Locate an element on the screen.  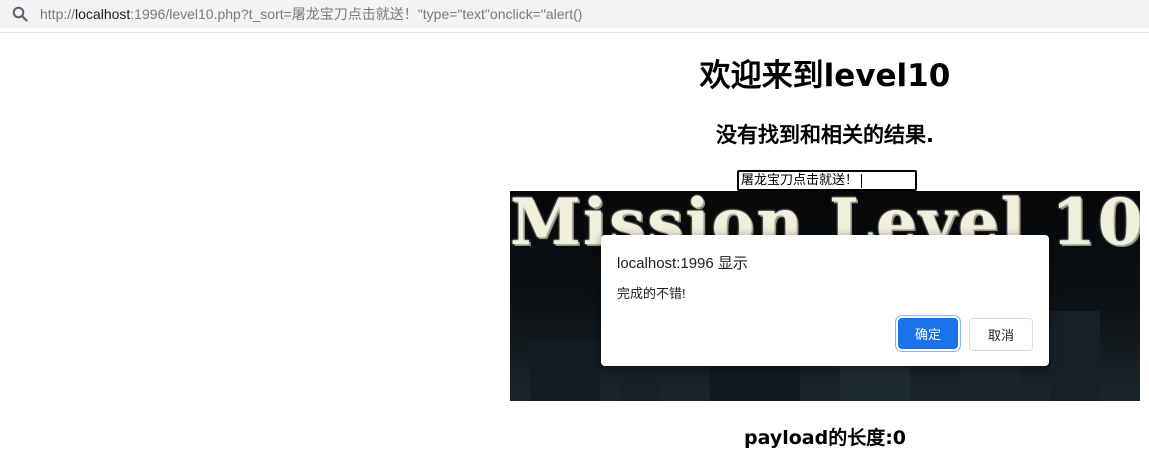
search-icon is located at coordinates (20, 14).